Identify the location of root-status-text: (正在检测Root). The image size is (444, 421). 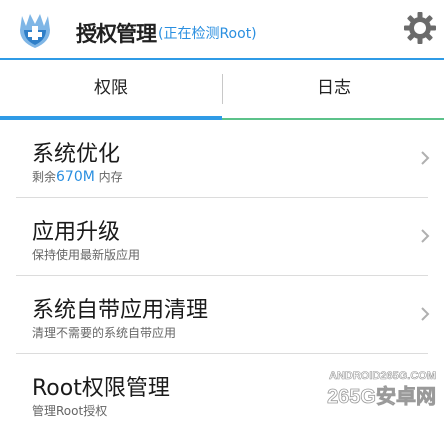
(207, 34).